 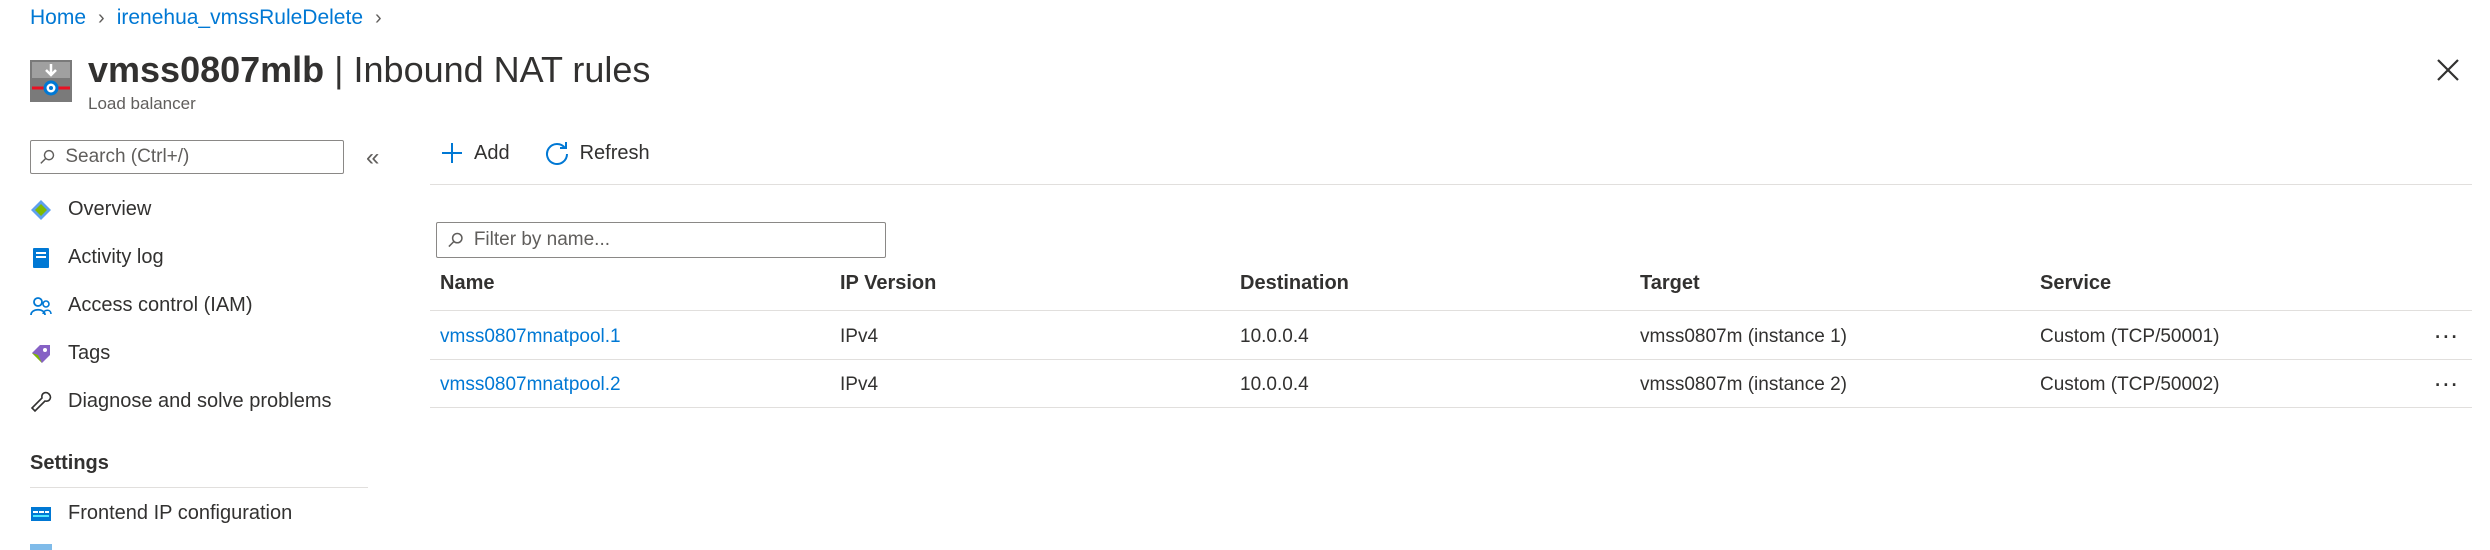 I want to click on sidebar-item-overview: Overview, so click(x=90, y=209).